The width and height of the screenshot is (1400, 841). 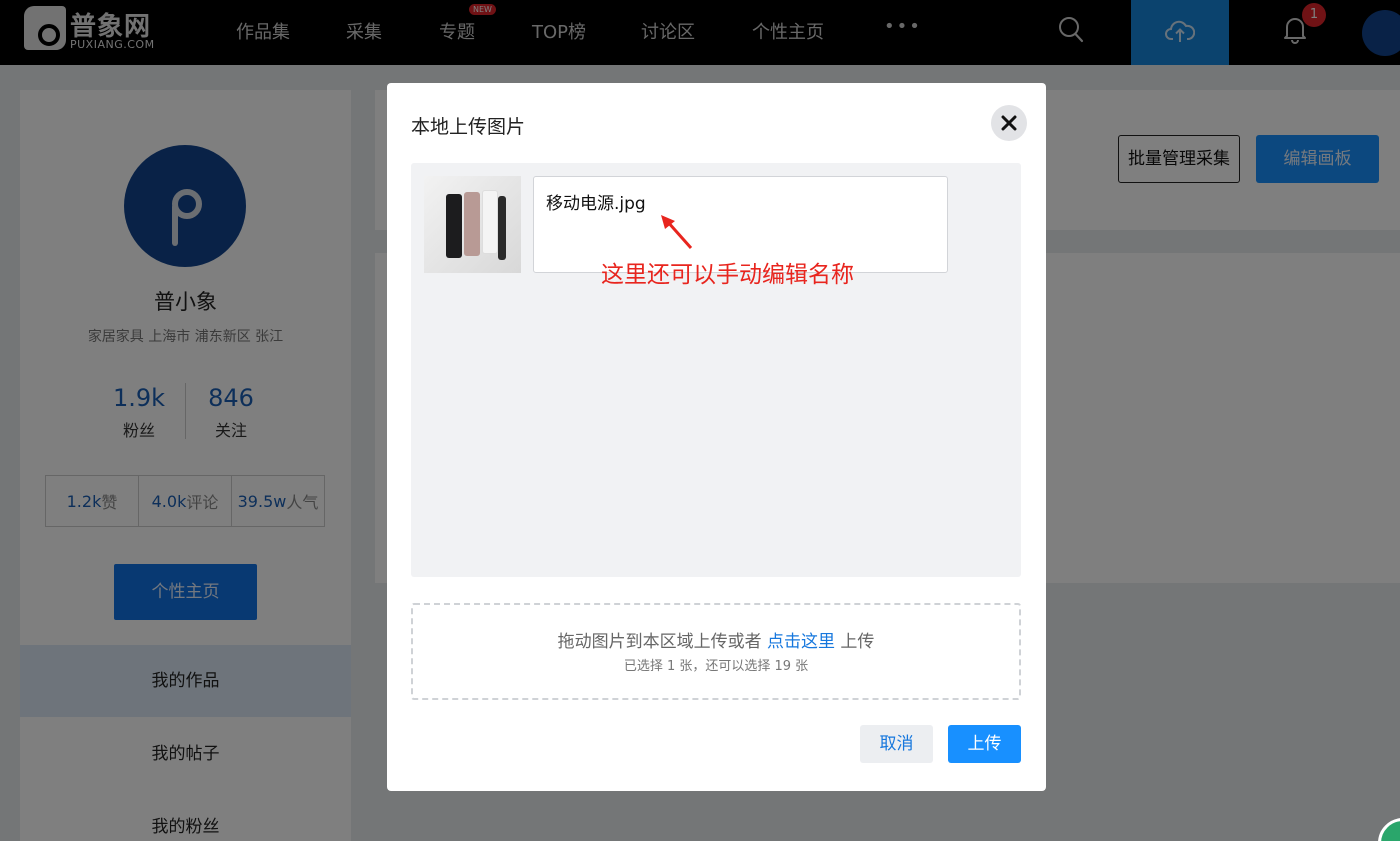 What do you see at coordinates (857, 642) in the screenshot?
I see `drop-suffix: 上传` at bounding box center [857, 642].